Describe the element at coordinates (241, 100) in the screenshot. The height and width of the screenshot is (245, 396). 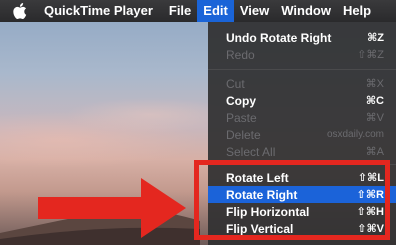
I see `menu-item-label: Copy` at that location.